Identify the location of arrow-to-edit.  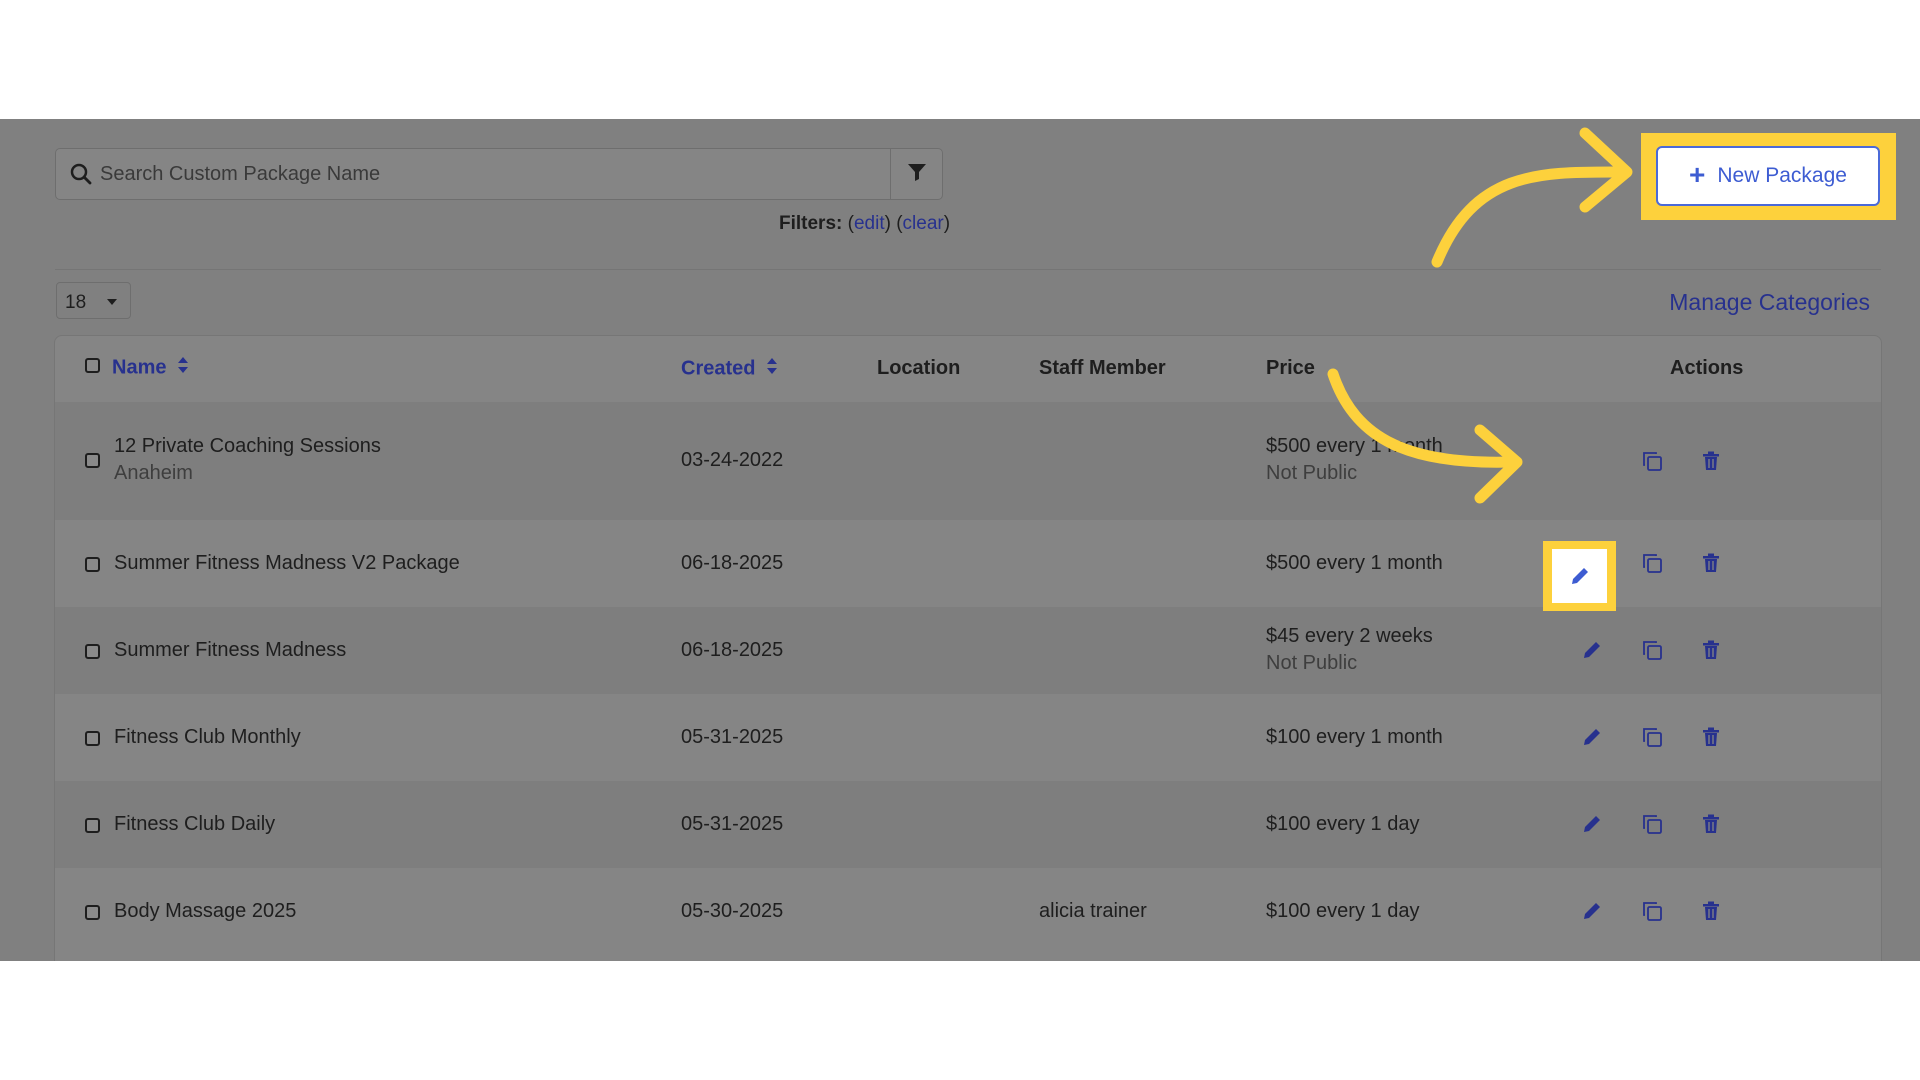
(1422, 418).